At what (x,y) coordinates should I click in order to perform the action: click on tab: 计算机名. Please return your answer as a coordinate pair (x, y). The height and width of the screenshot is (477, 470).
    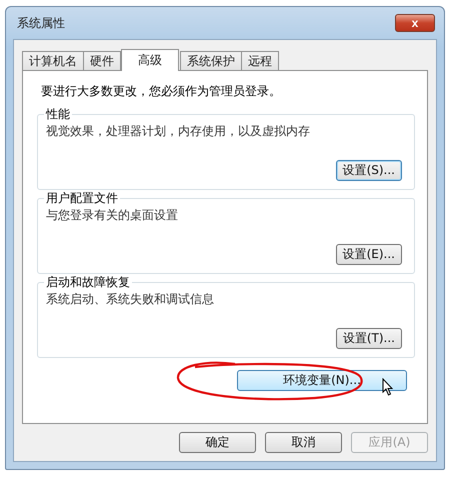
    Looking at the image, I should click on (53, 60).